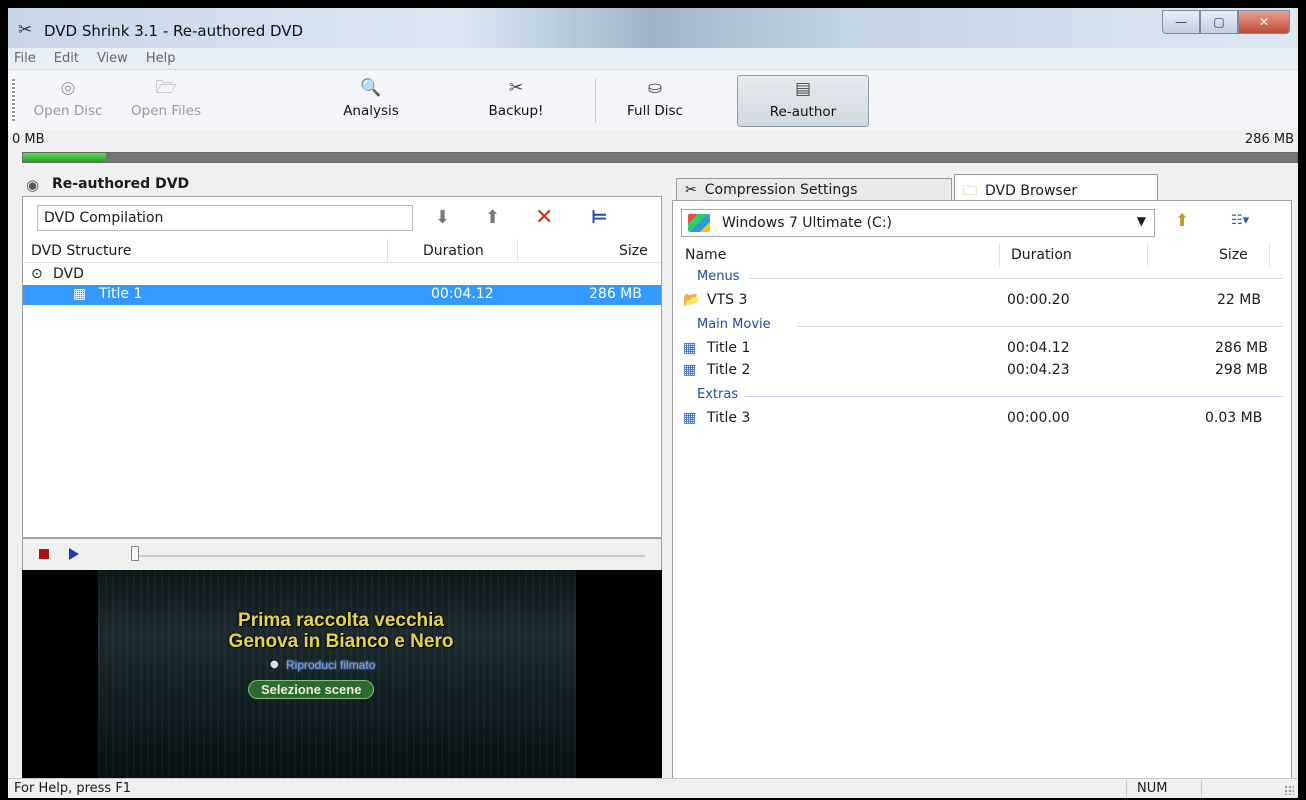  Describe the element at coordinates (342, 295) in the screenshot. I see `tree-item-title-1: ▦ Title 1 00:04.12 286 MB` at that location.